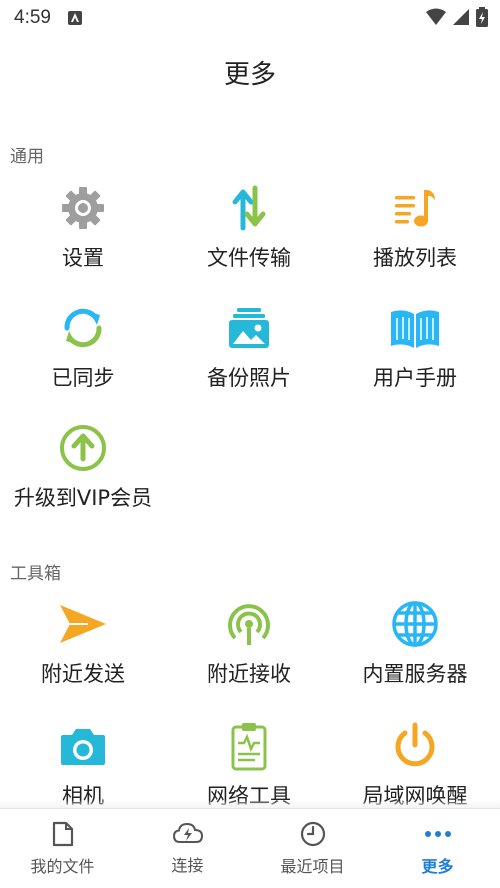 The height and width of the screenshot is (888, 500). I want to click on upgrade-vip-label: 升级到VIP会员, so click(83, 498).